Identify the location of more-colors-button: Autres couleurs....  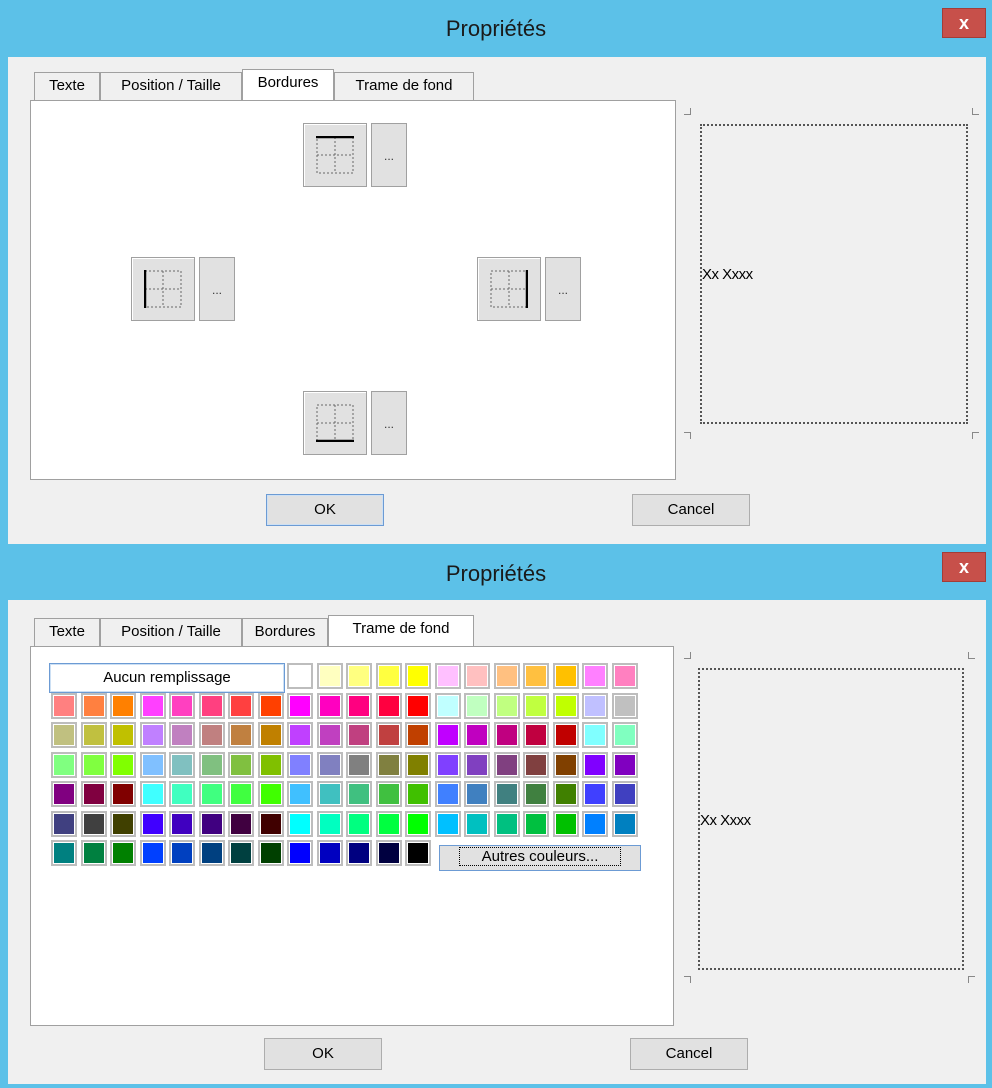
(540, 858).